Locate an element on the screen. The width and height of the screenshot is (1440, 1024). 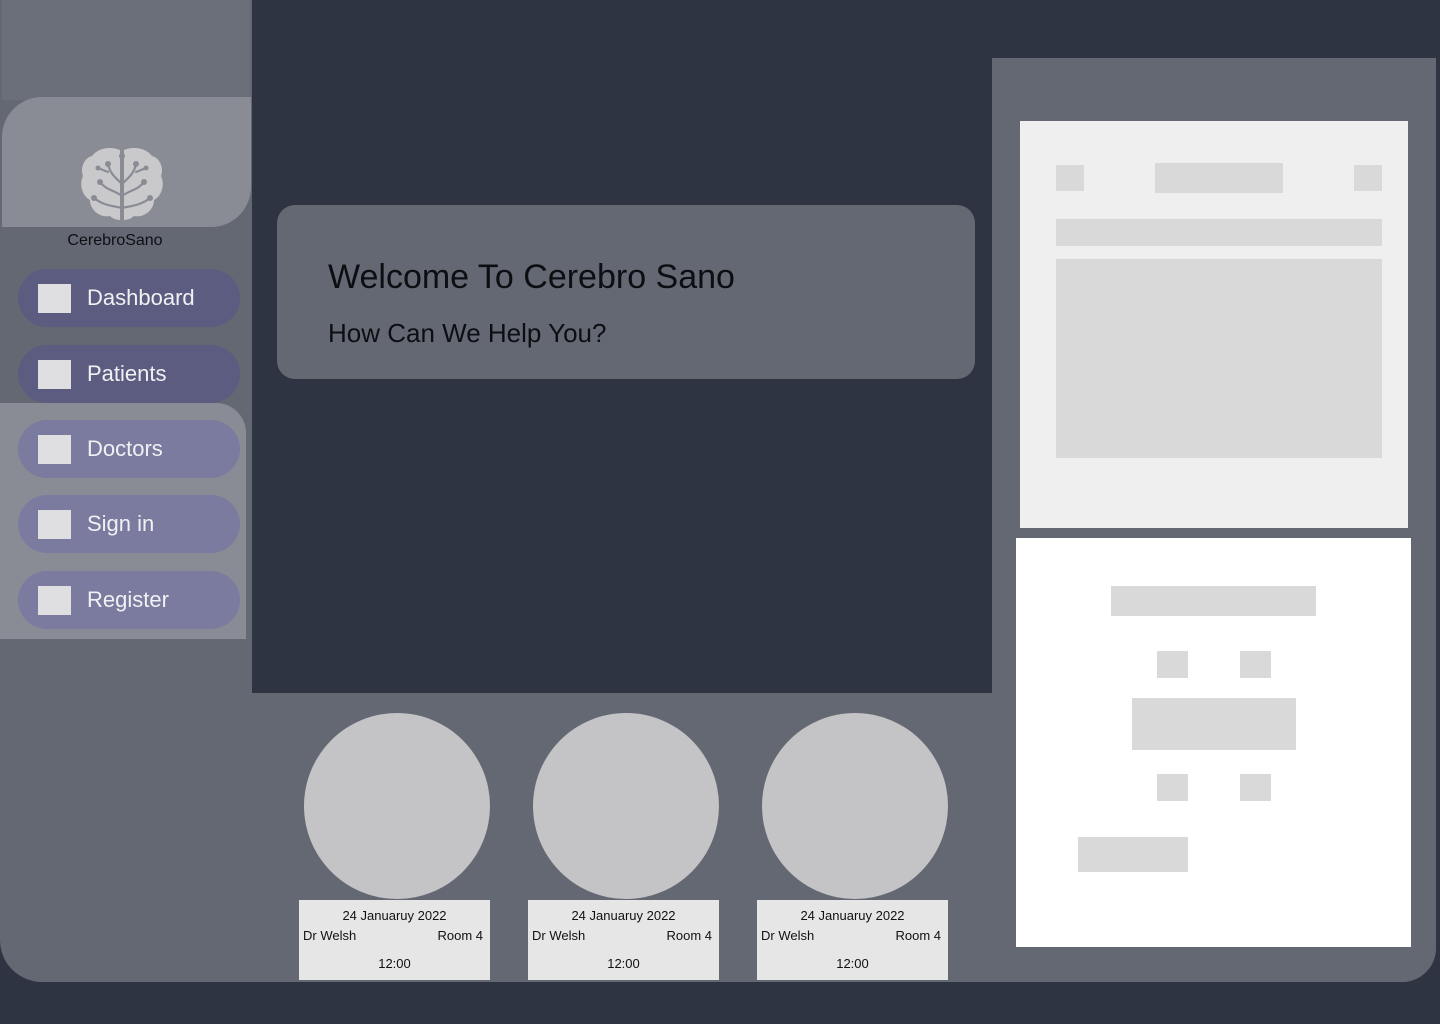
form-button-placeholder is located at coordinates (1133, 854).